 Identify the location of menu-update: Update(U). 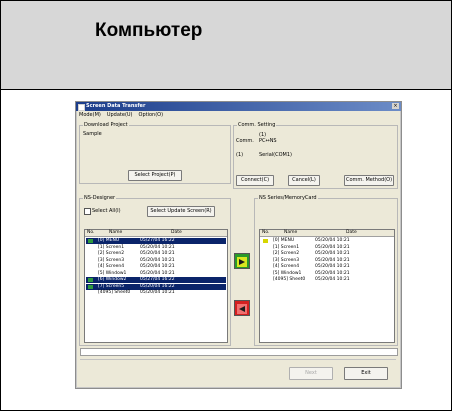
(120, 115).